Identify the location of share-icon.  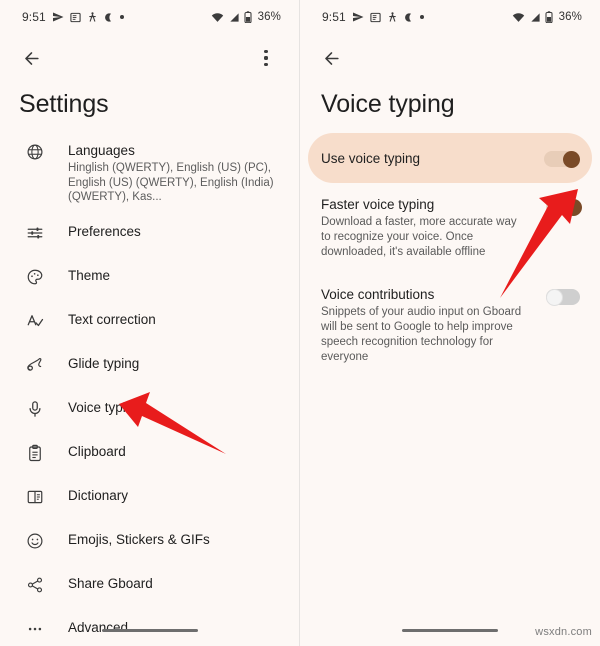
(35, 584).